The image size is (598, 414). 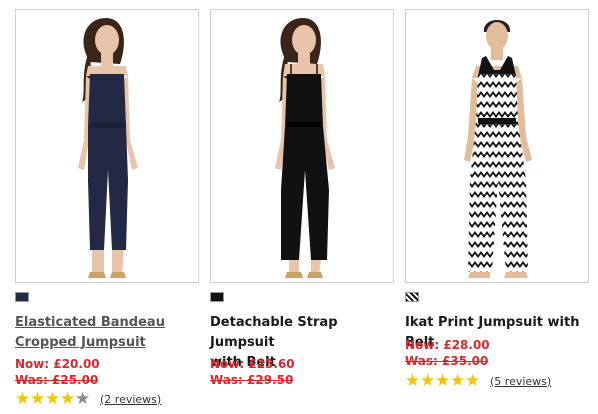 I want to click on product-title-line-1: Elasticated Bandeau, so click(x=90, y=322).